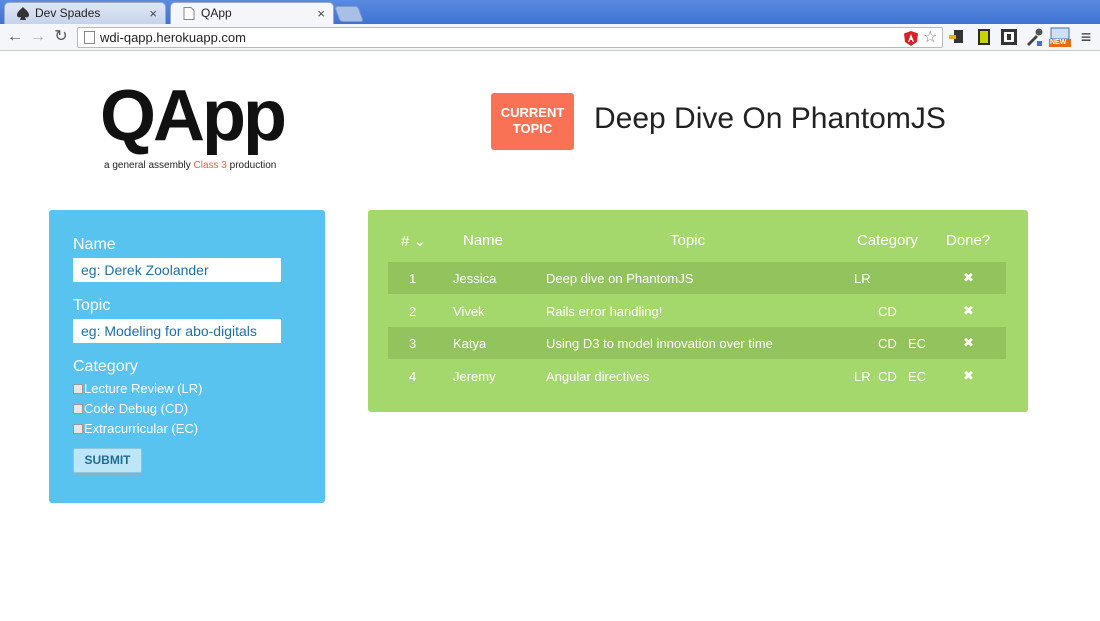 Image resolution: width=1100 pixels, height=621 pixels. I want to click on category-checkbox-cd: Code Debug (CD), so click(130, 409).